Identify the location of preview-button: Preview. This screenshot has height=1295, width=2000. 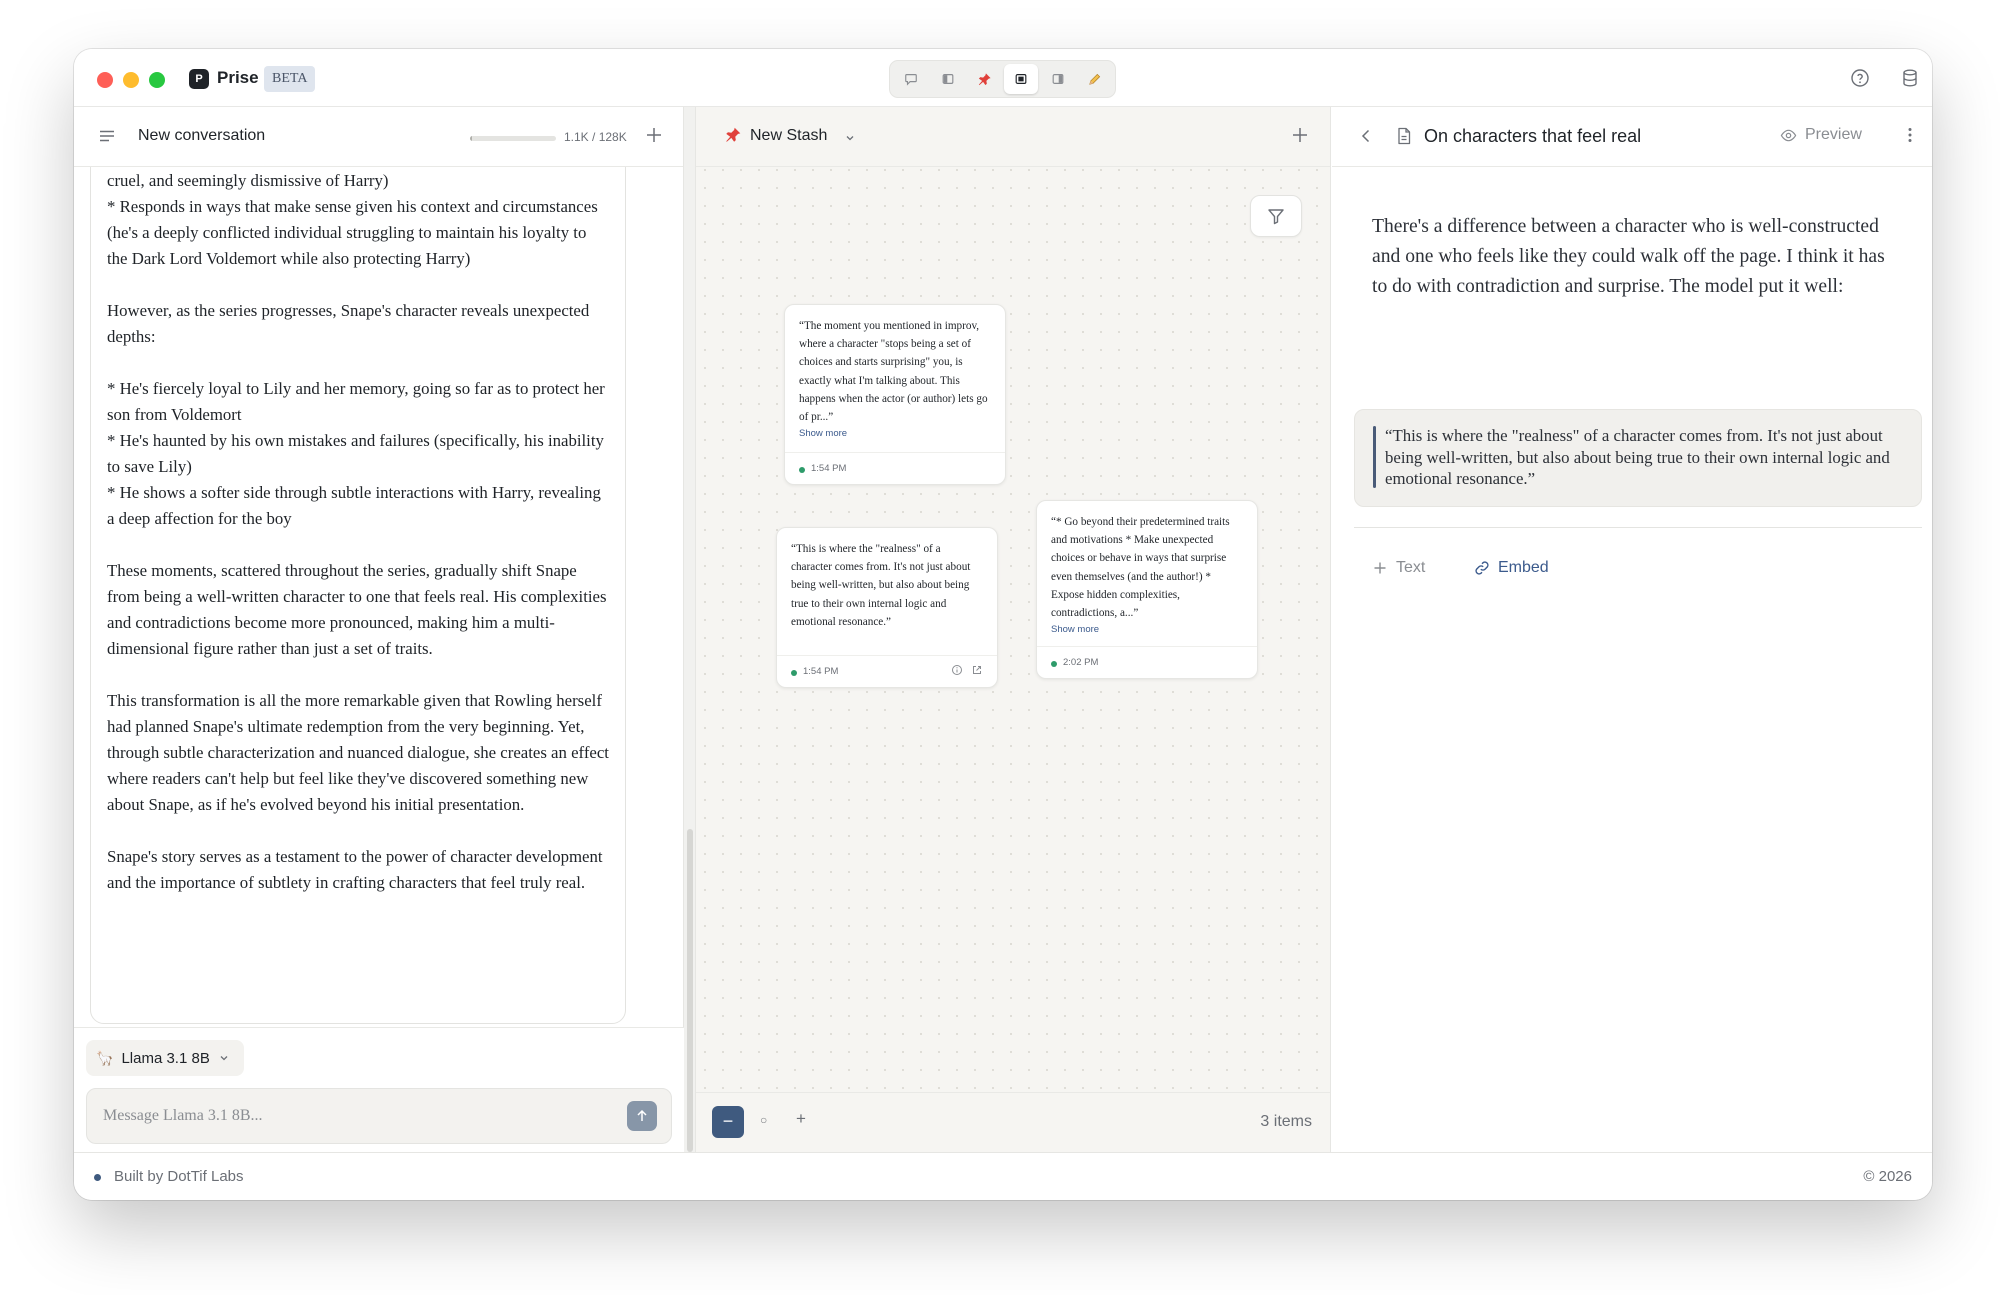
(1821, 135).